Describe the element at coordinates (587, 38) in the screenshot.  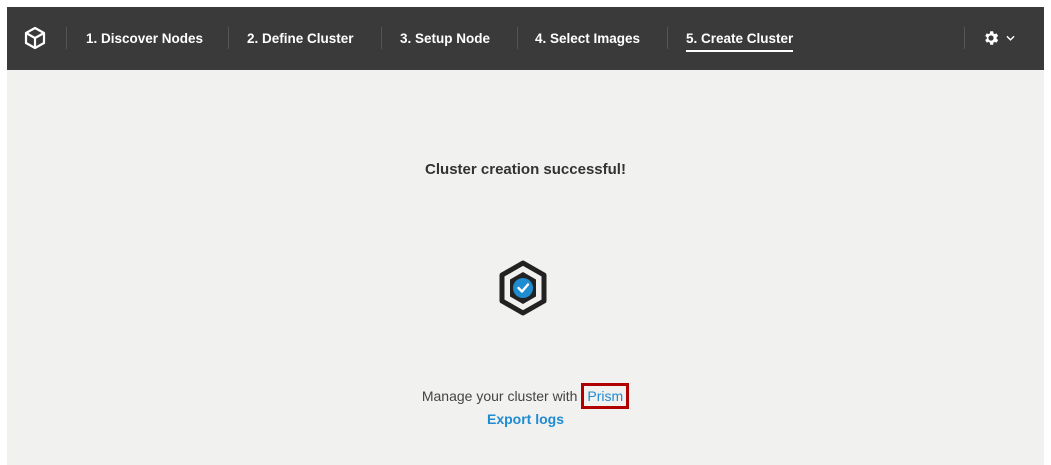
I see `tab-select-images: 4. Select Images` at that location.